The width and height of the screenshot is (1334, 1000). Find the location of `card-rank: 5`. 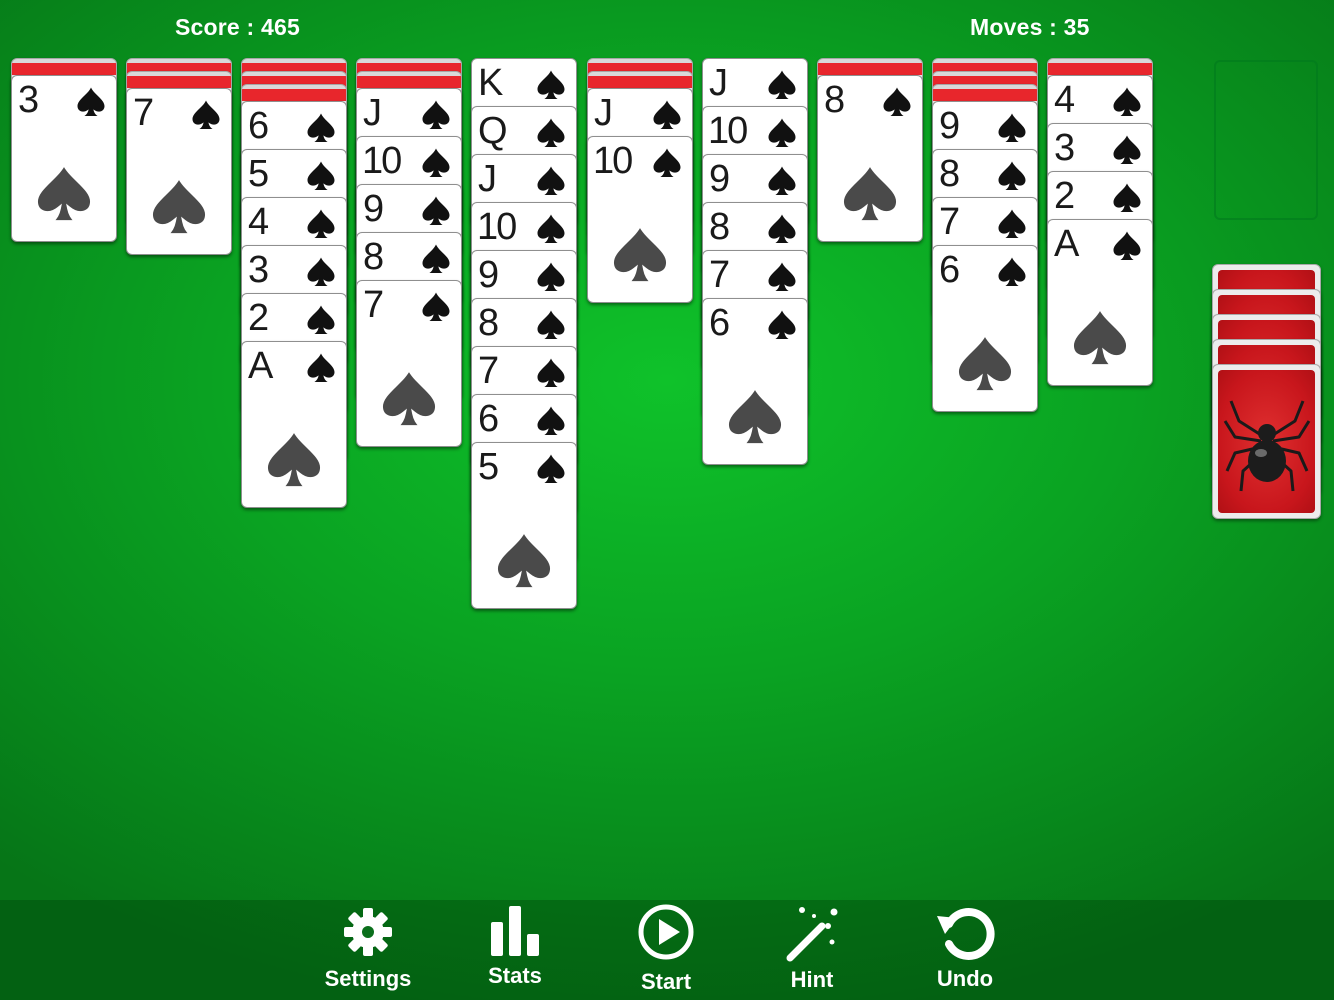

card-rank: 5 is located at coordinates (489, 467).